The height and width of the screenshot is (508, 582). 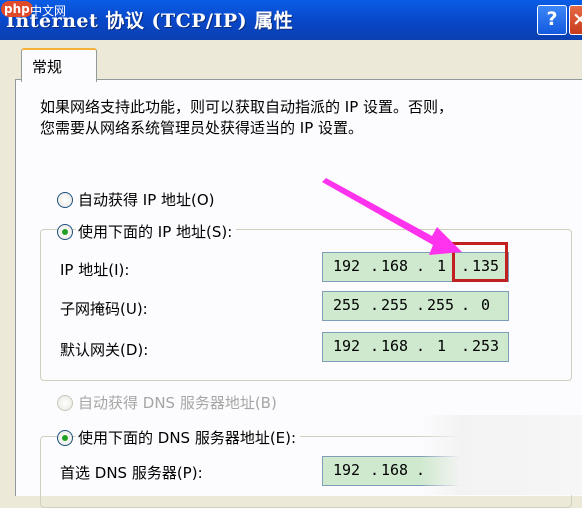 I want to click on tab-general: 常规, so click(x=59, y=65).